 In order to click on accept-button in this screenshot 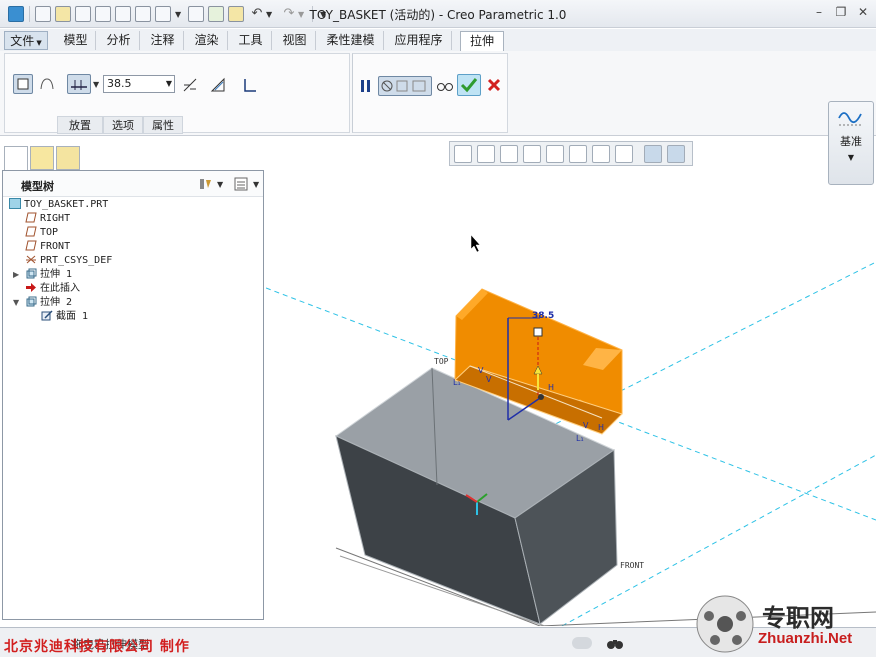, I will do `click(469, 85)`.